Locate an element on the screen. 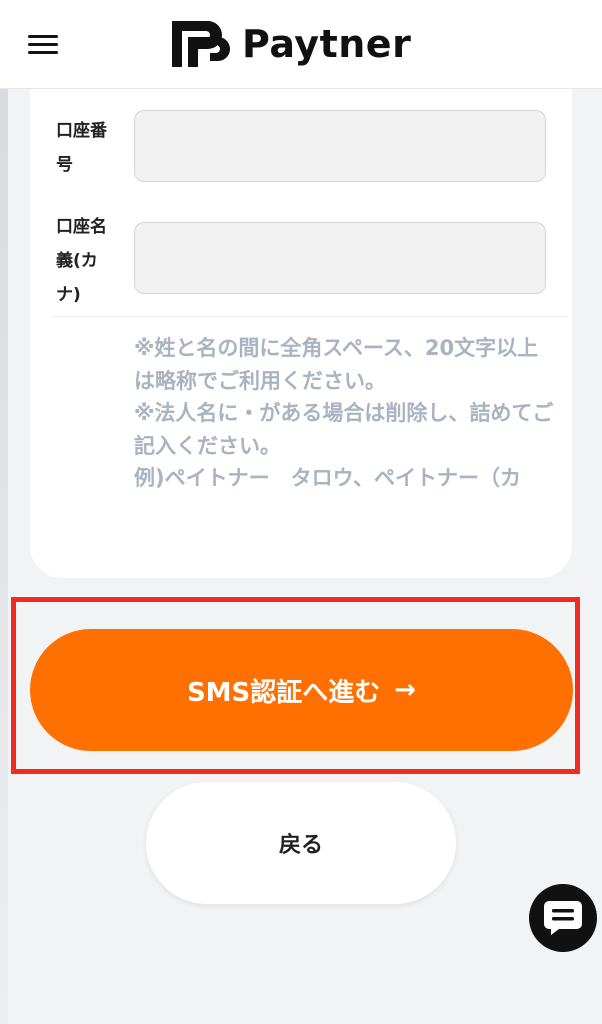 The width and height of the screenshot is (602, 1024). hamburger-menu-icon is located at coordinates (43, 44).